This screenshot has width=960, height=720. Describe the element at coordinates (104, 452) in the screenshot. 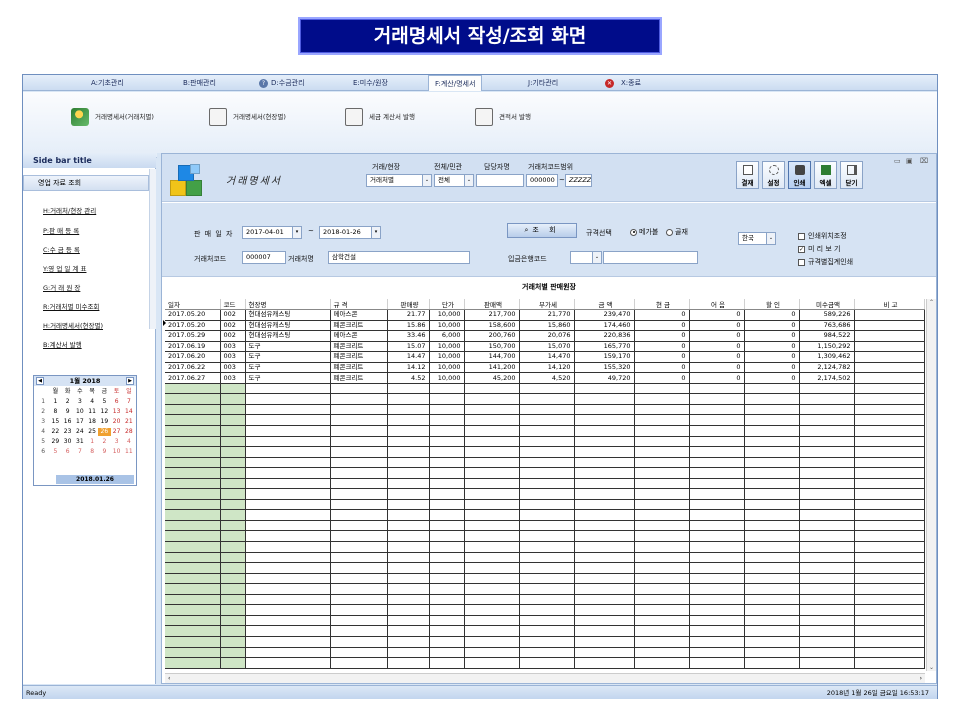

I see `calendar-day: 9` at that location.